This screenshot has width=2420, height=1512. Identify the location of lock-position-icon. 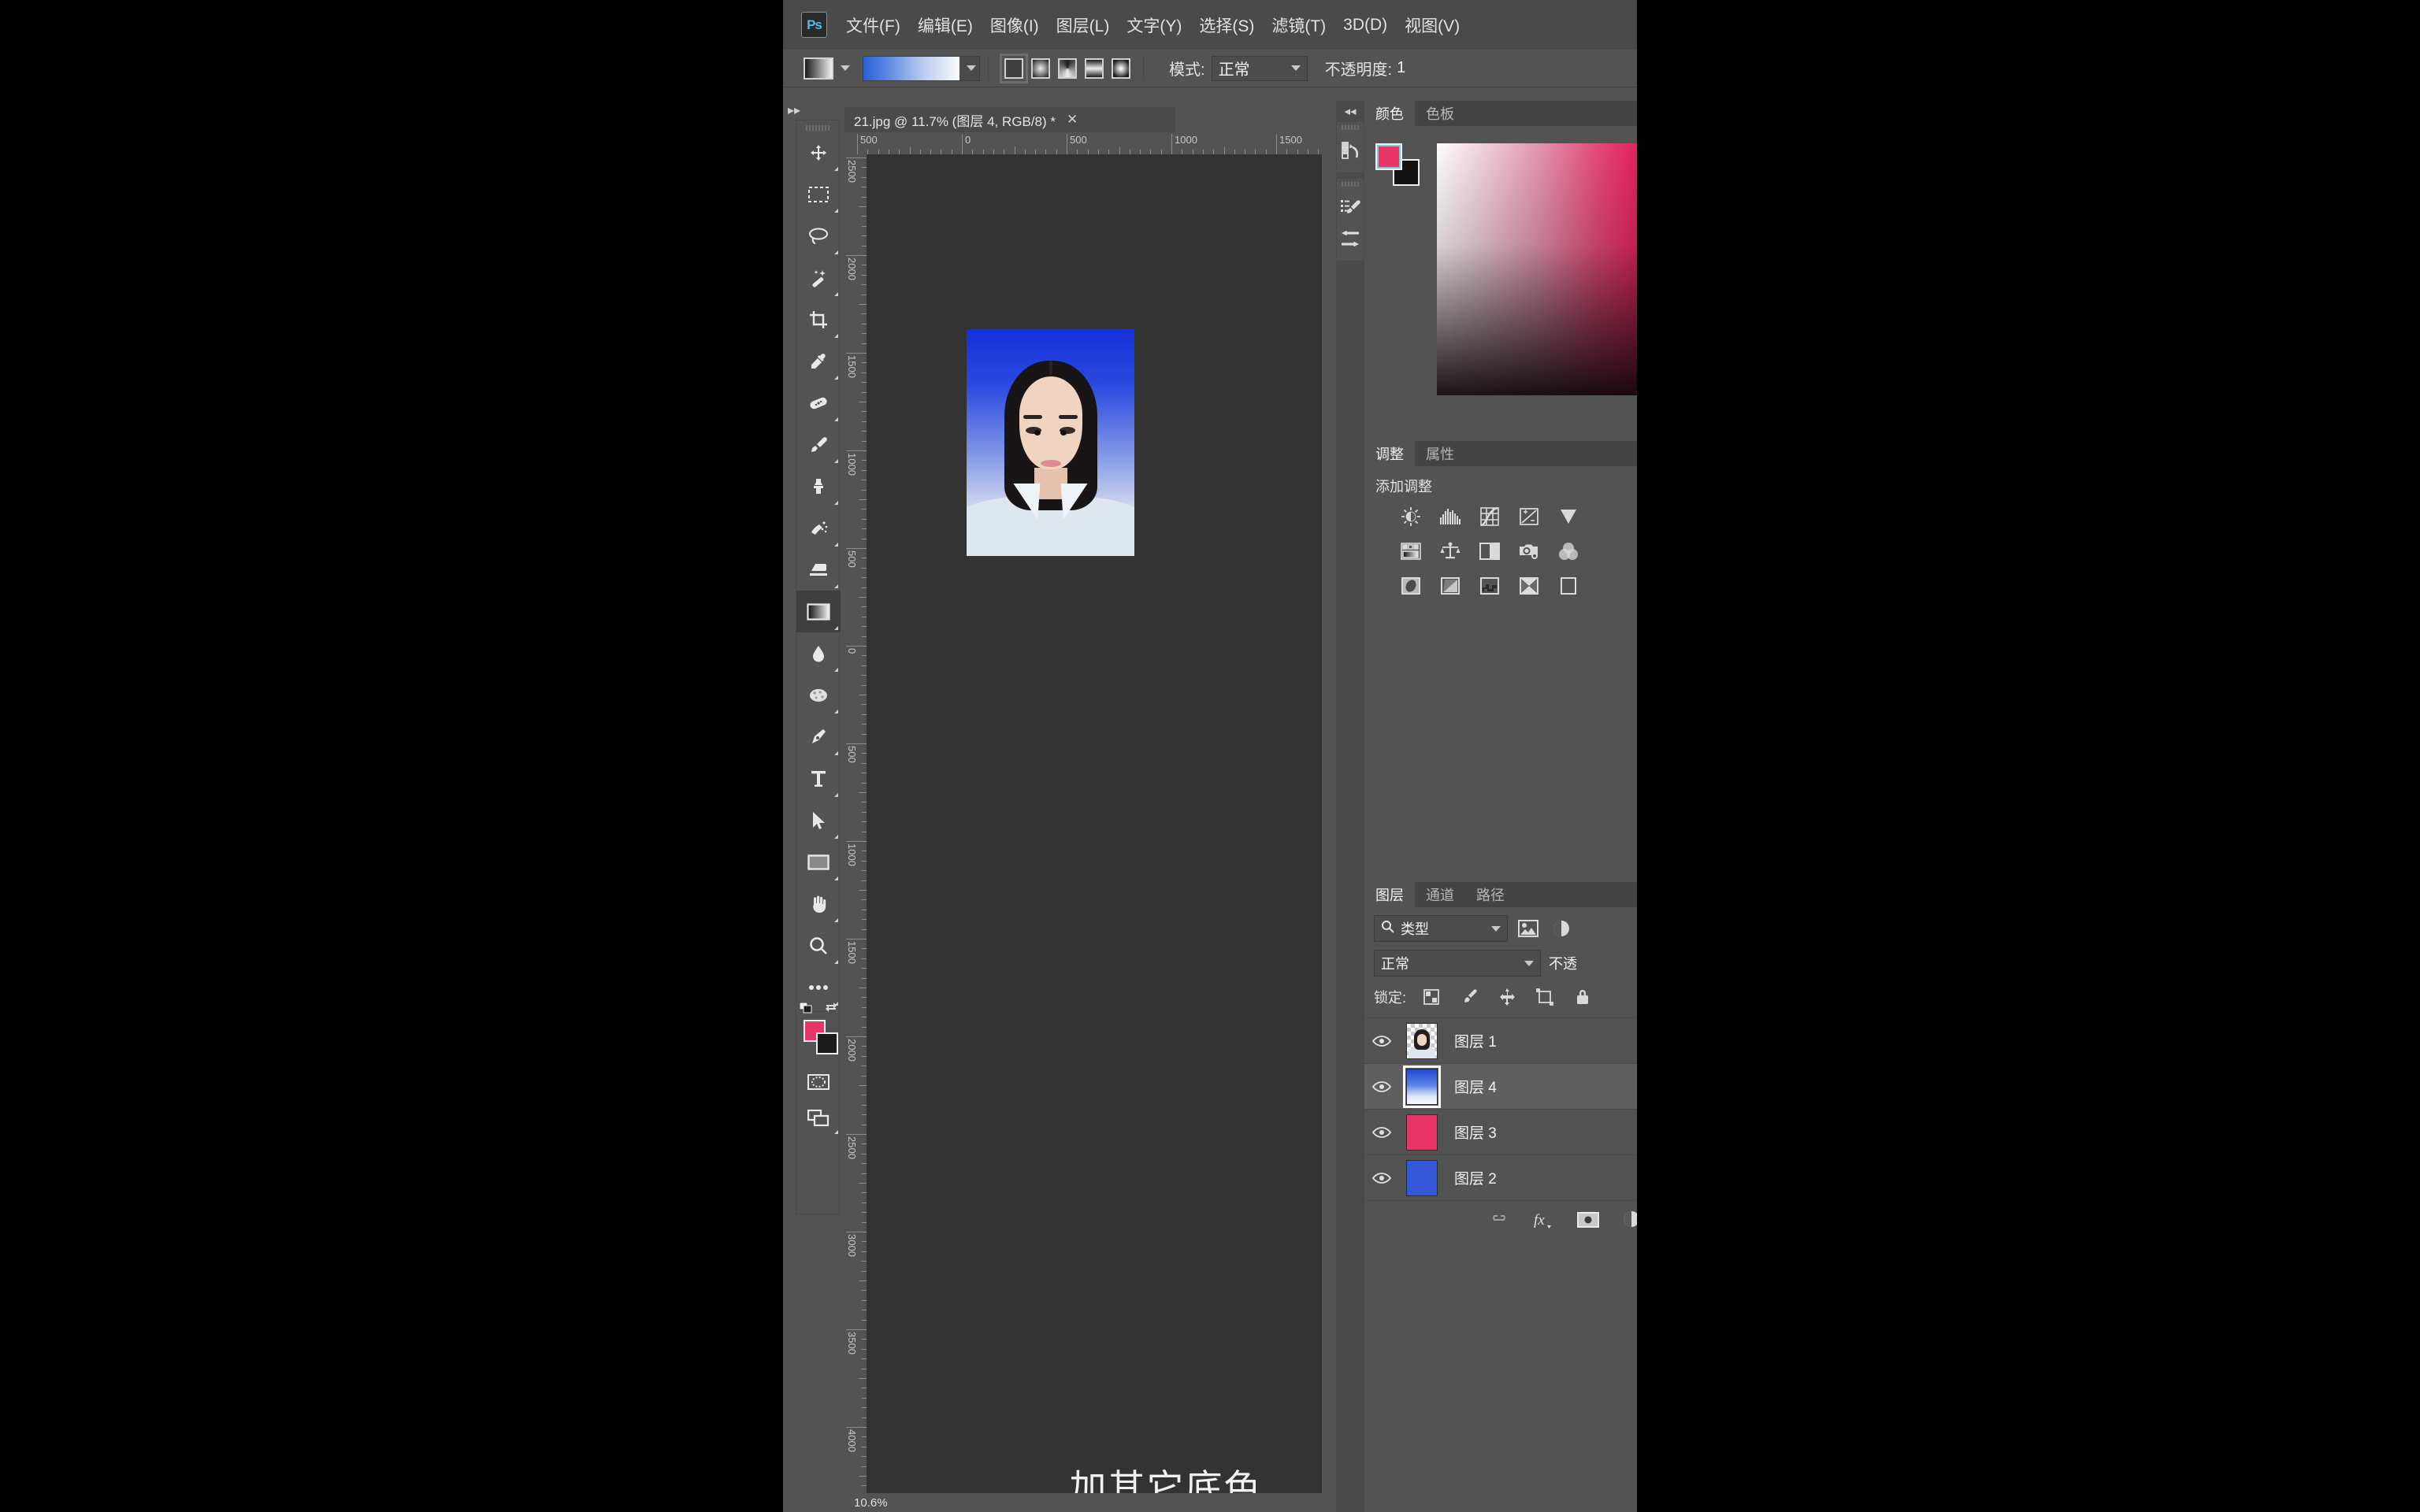
(1507, 997).